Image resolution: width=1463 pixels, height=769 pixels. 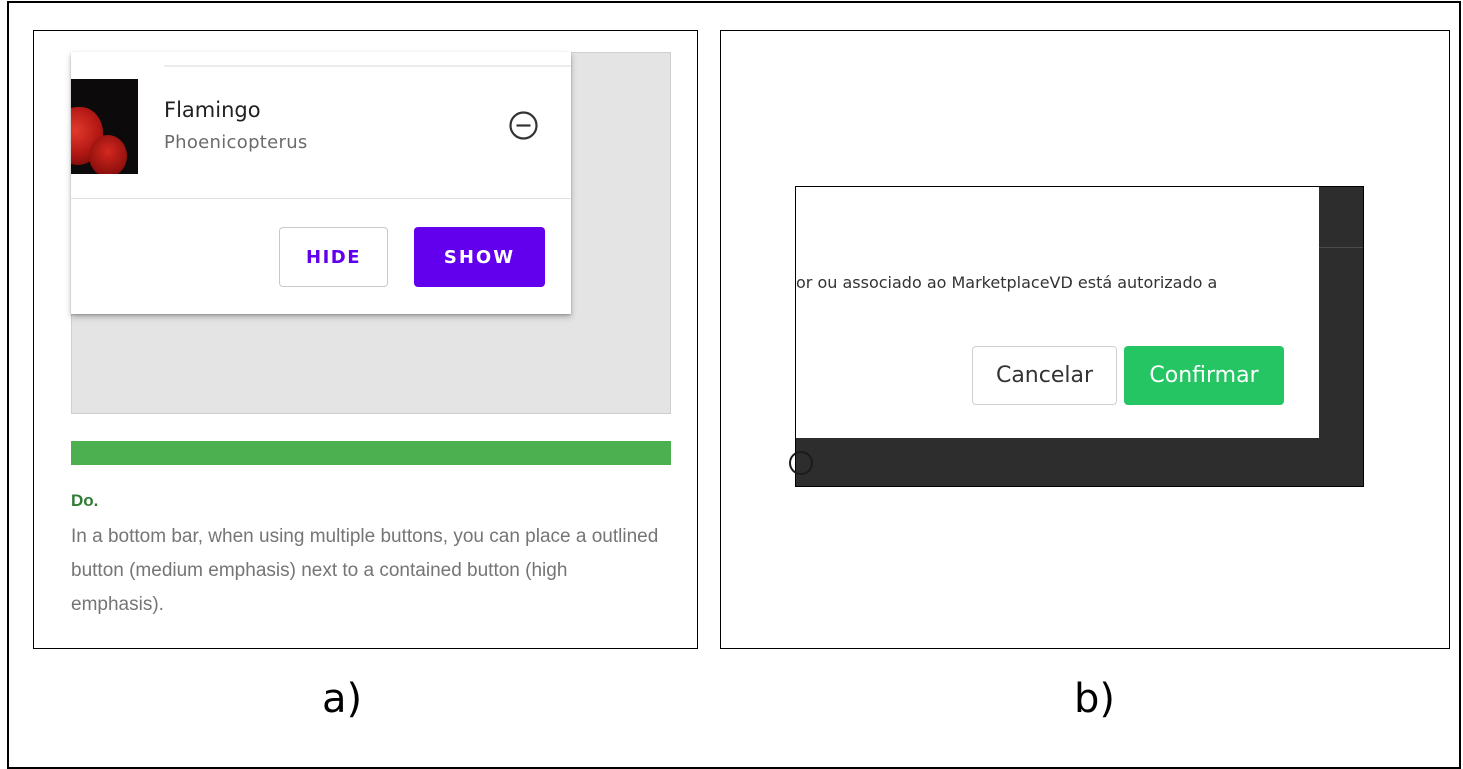 I want to click on caption-a: a), so click(x=342, y=699).